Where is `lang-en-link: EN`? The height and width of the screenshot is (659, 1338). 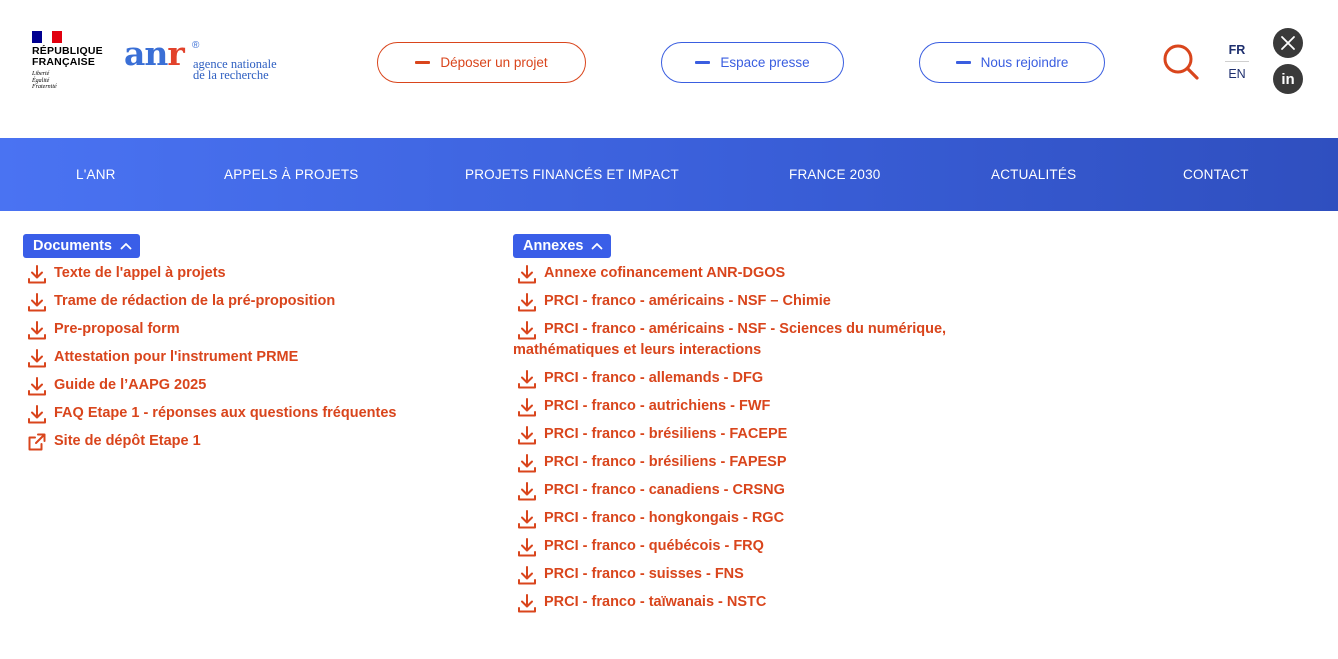
lang-en-link: EN is located at coordinates (1237, 71).